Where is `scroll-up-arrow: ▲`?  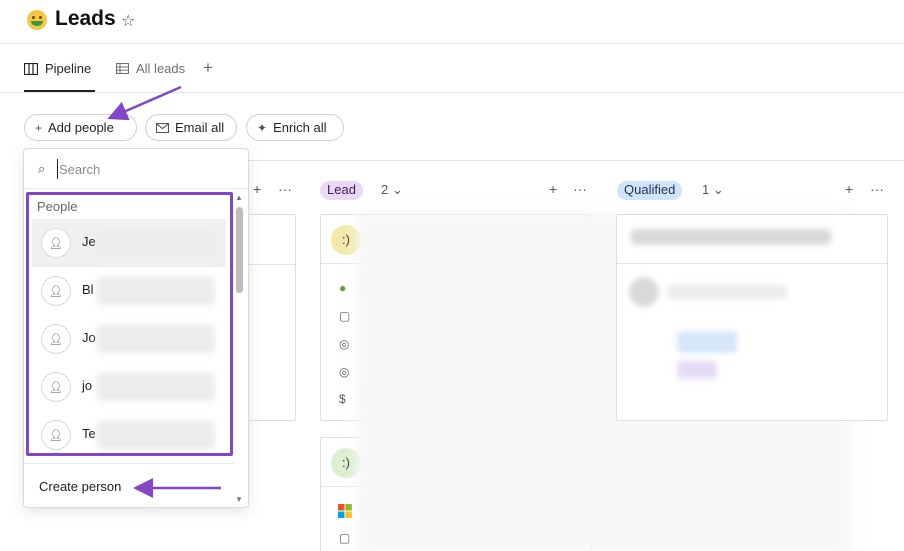 scroll-up-arrow: ▲ is located at coordinates (239, 197).